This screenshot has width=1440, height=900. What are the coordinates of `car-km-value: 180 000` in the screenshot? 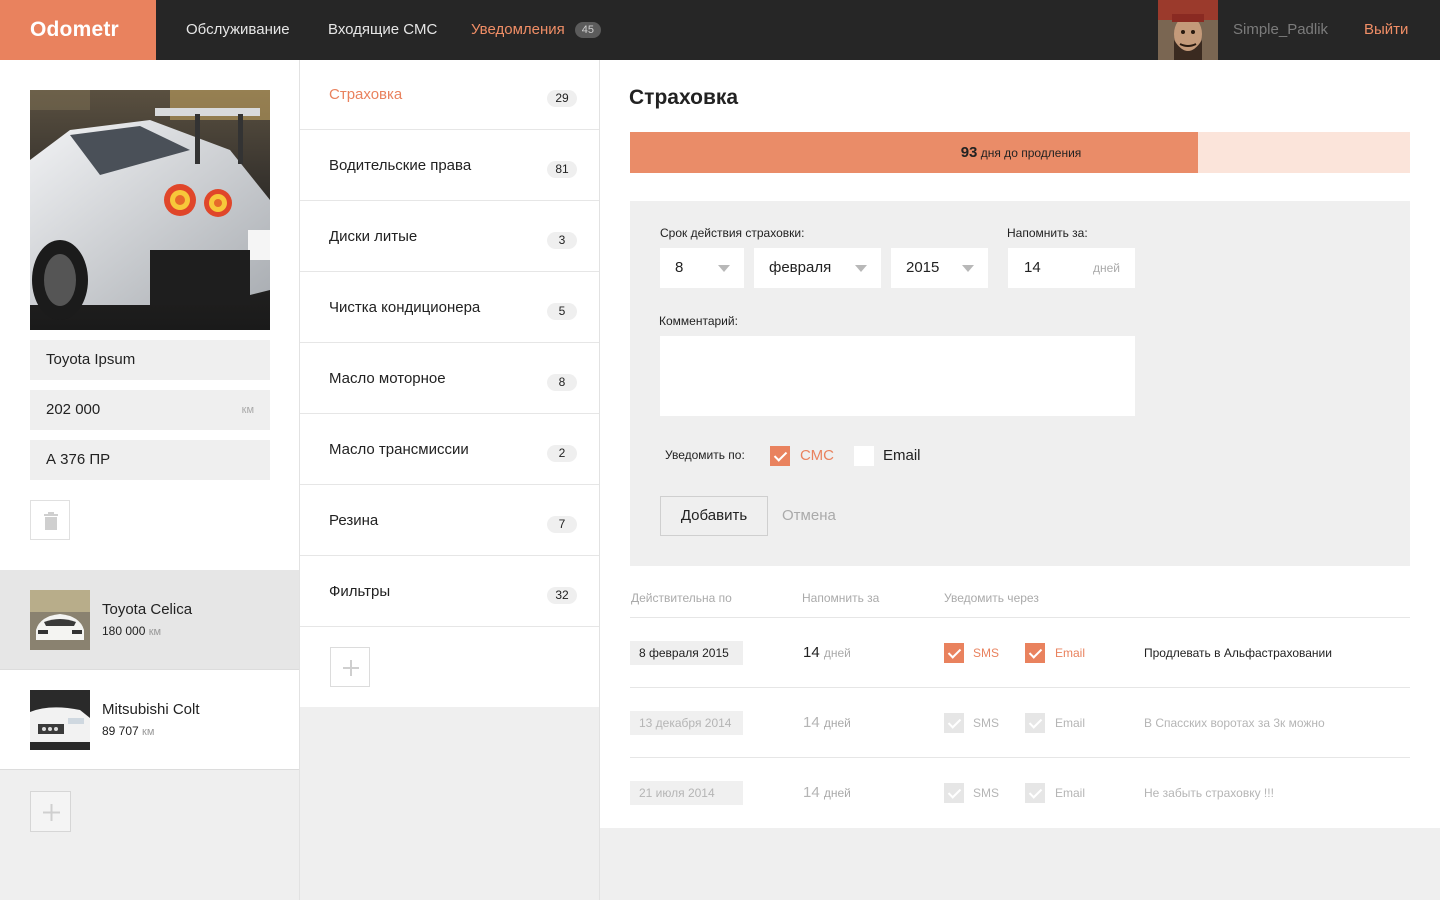 It's located at (124, 631).